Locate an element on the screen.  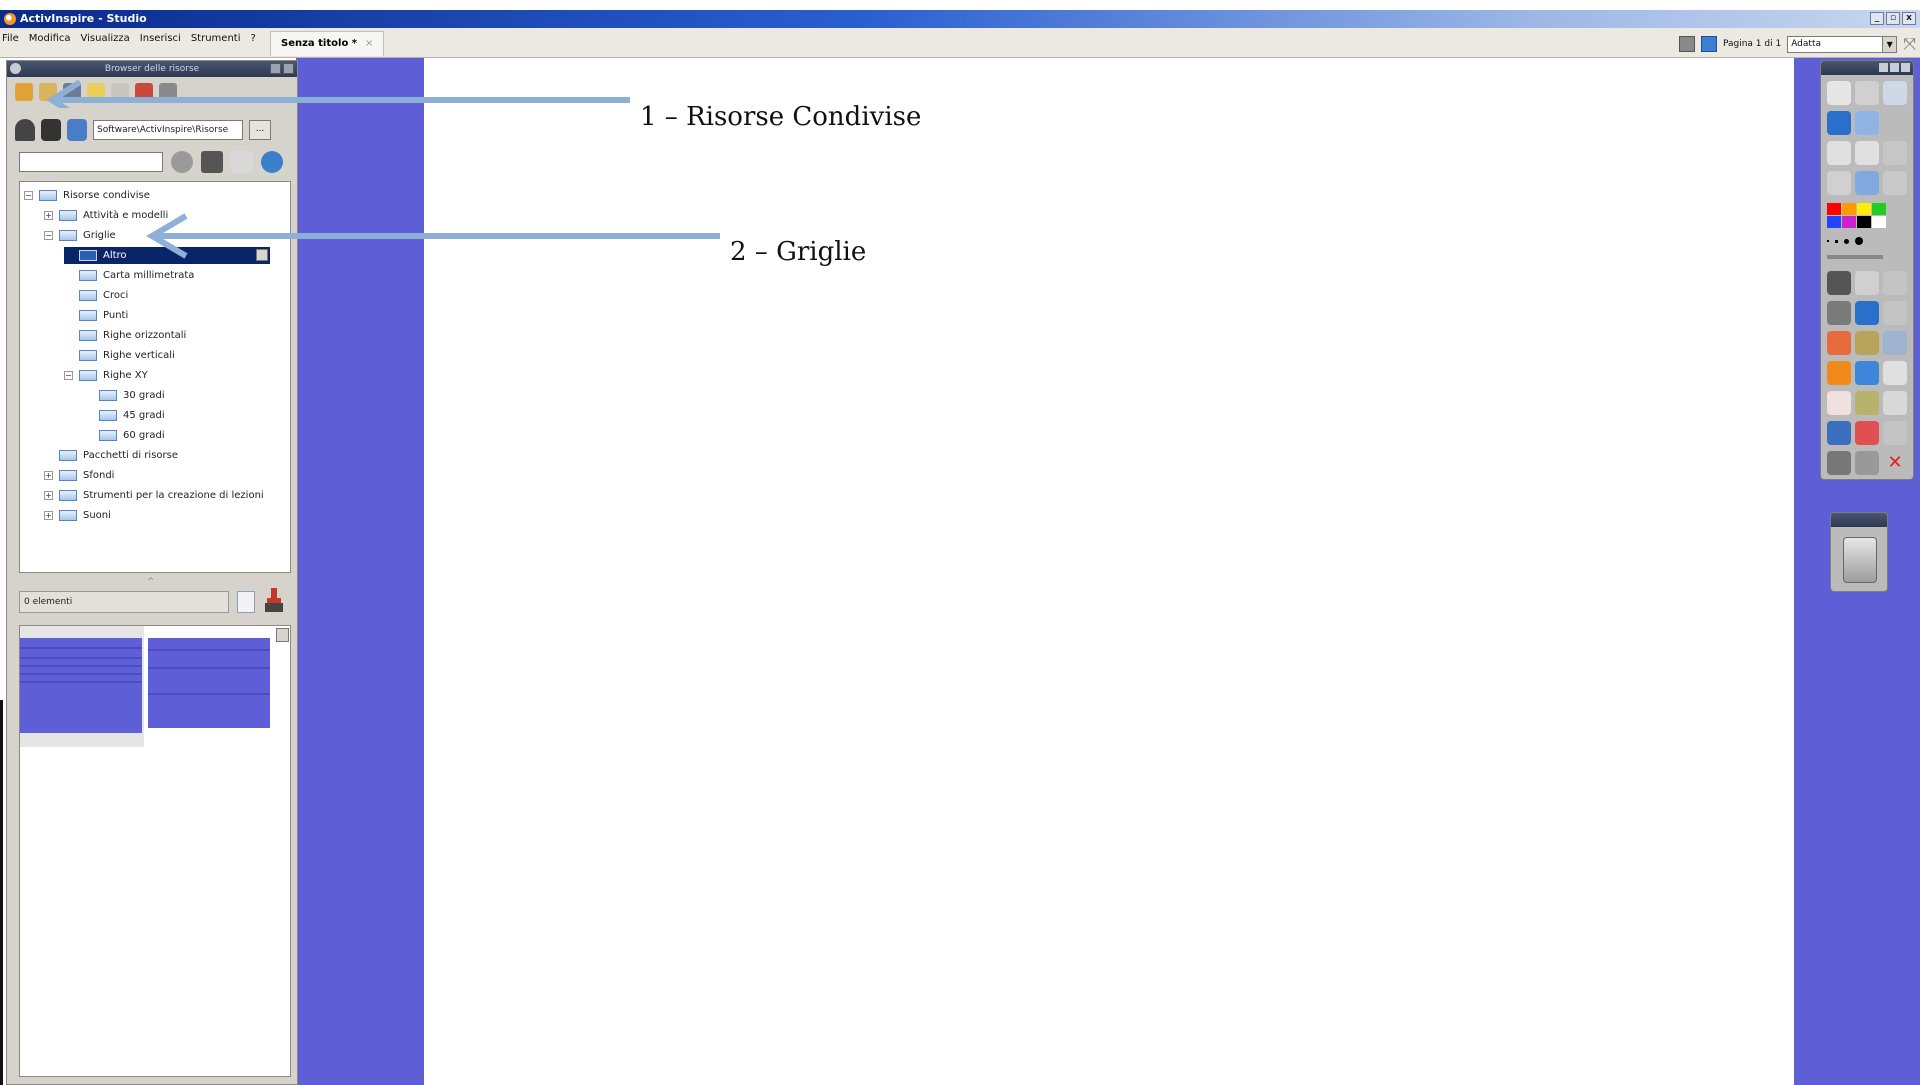
color-blue-swatch is located at coordinates (1834, 222).